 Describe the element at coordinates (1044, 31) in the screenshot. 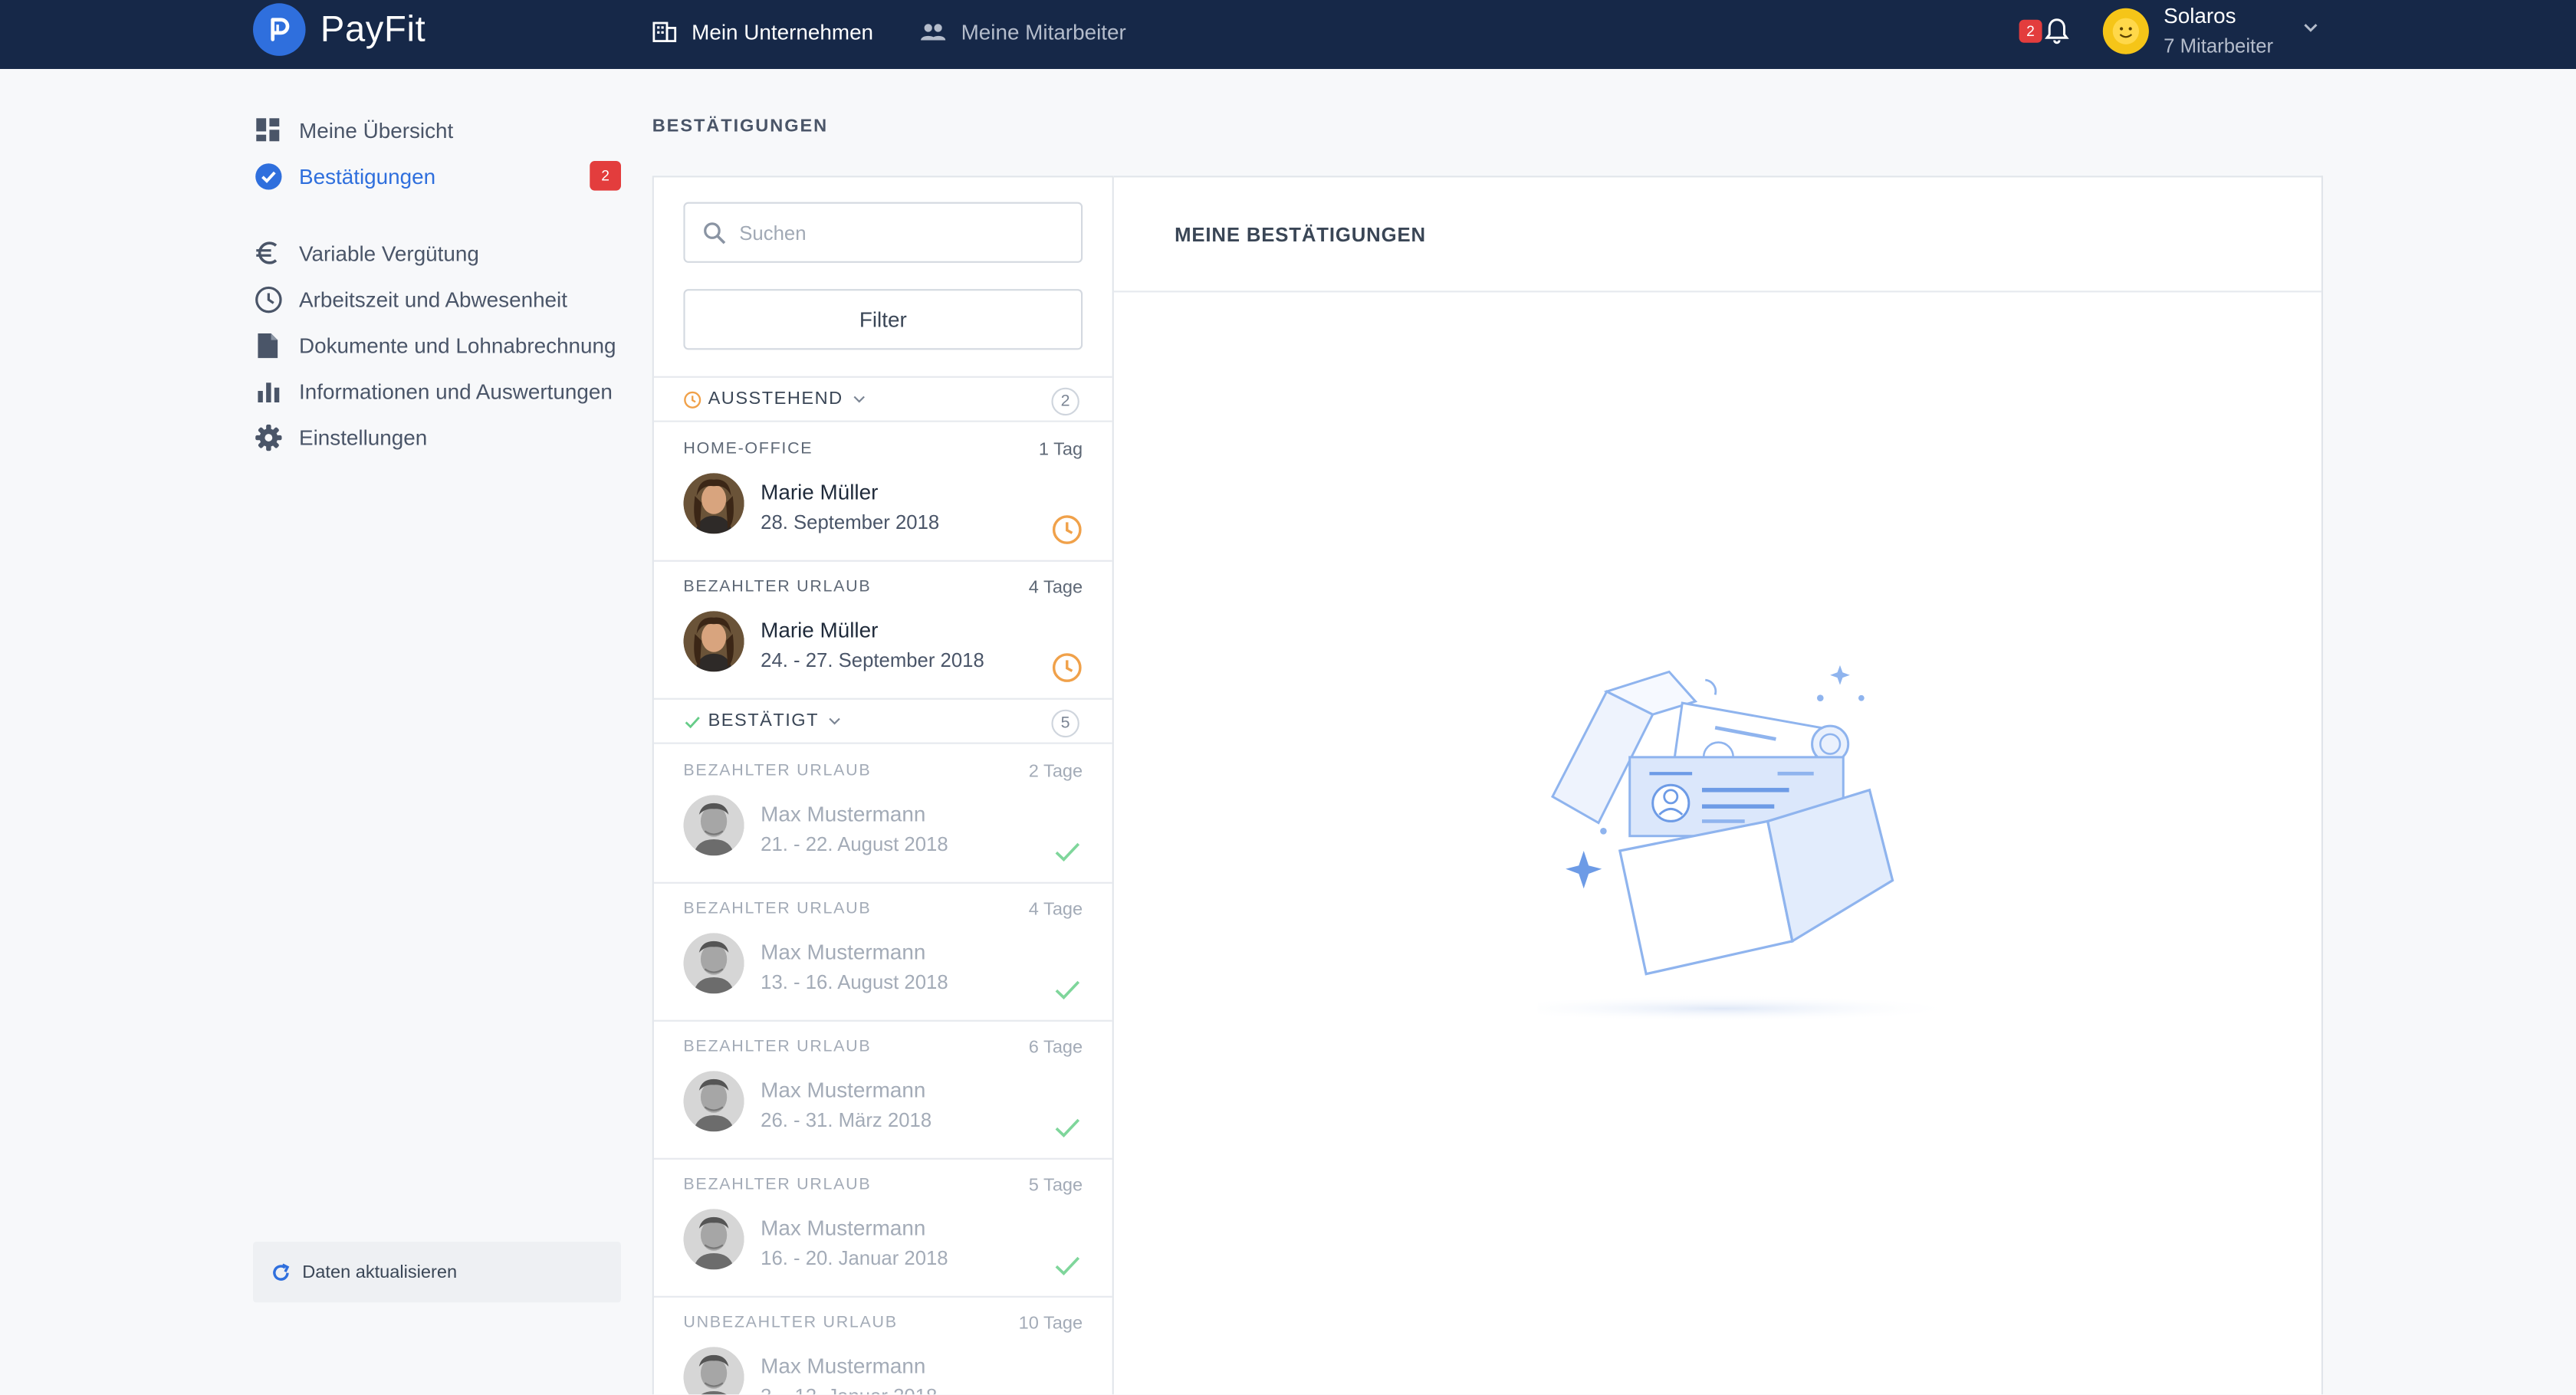

I see `nav-my-employees-label: Meine Mitarbeiter` at that location.